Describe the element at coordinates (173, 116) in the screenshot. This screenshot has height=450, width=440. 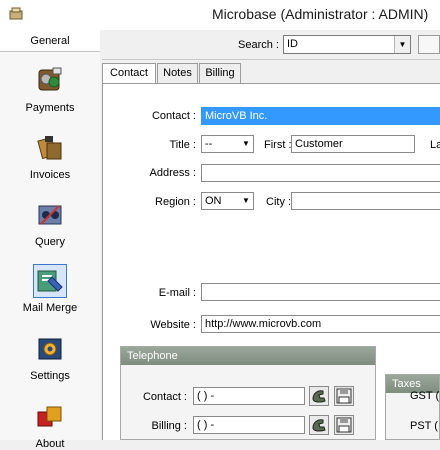
I see `contact-label: Contact :` at that location.